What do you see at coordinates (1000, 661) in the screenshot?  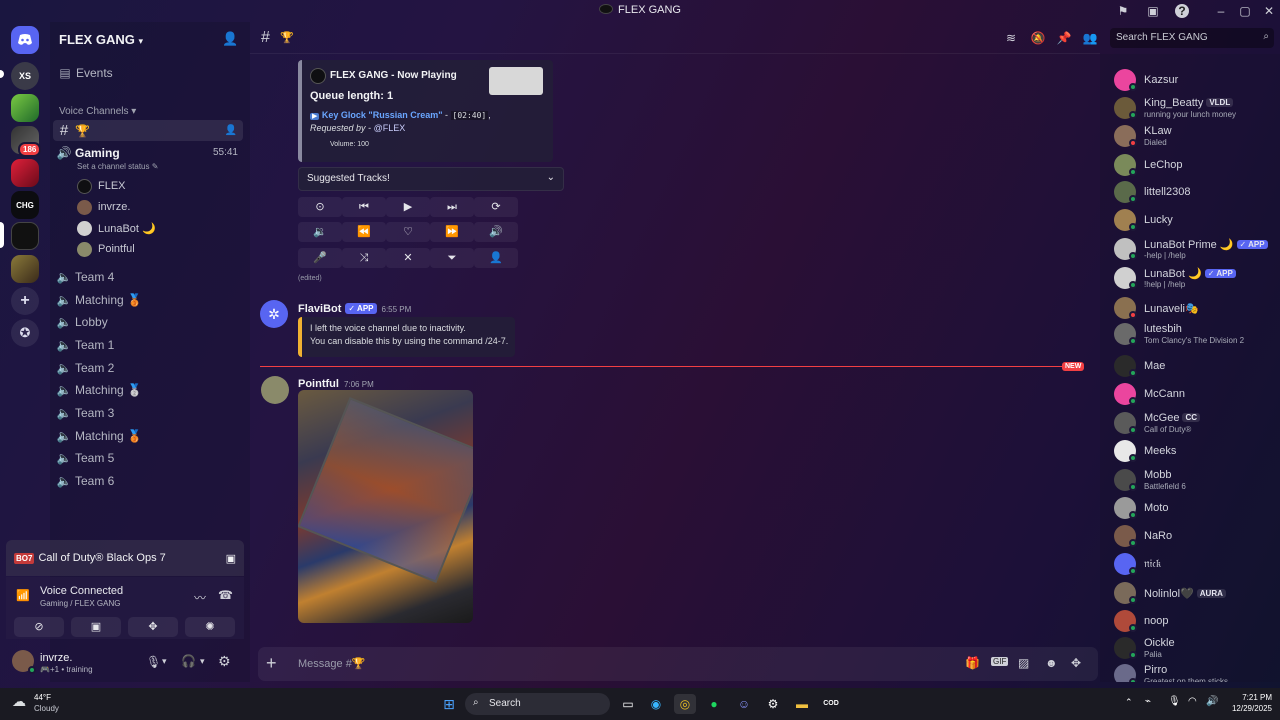 I see `gif-icon: GIF` at bounding box center [1000, 661].